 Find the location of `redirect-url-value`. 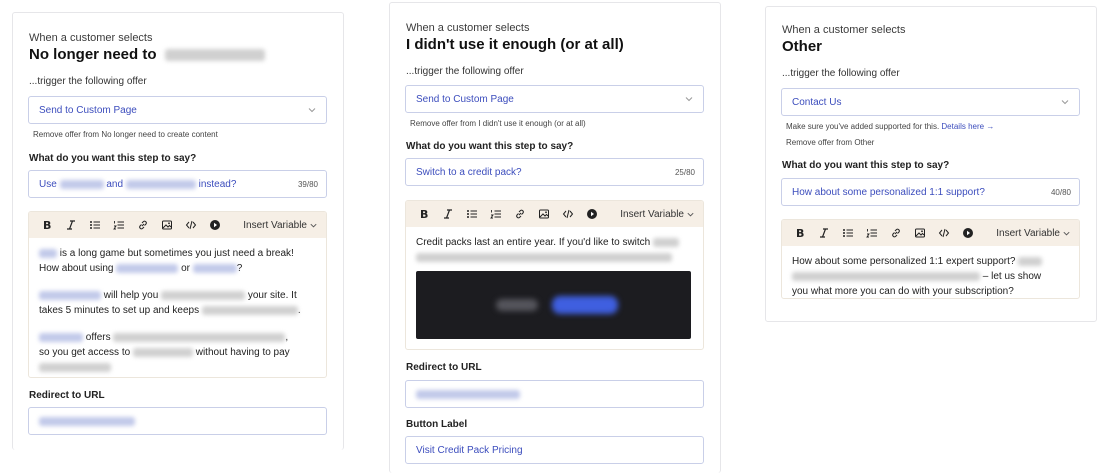

redirect-url-value is located at coordinates (87, 421).